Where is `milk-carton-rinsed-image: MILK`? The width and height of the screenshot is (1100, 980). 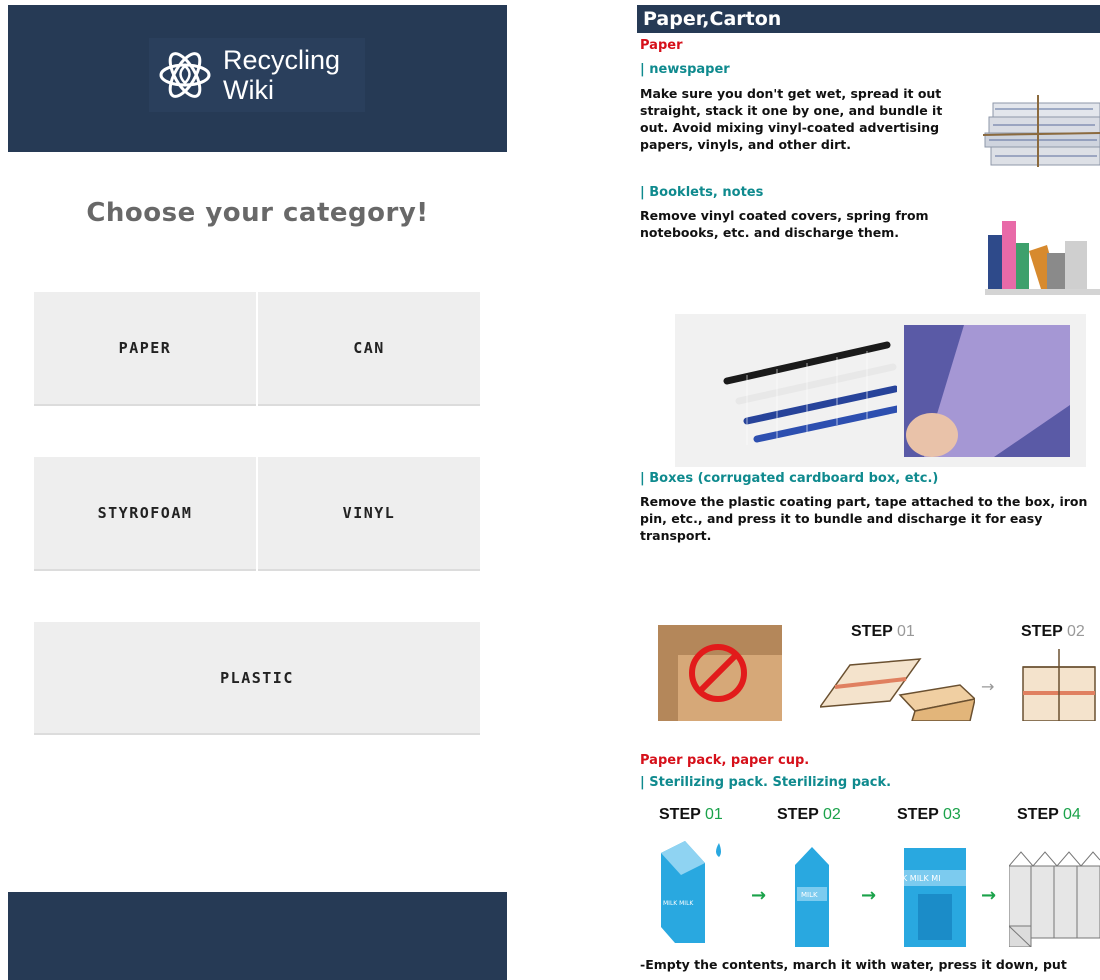 milk-carton-rinsed-image: MILK is located at coordinates (812, 897).